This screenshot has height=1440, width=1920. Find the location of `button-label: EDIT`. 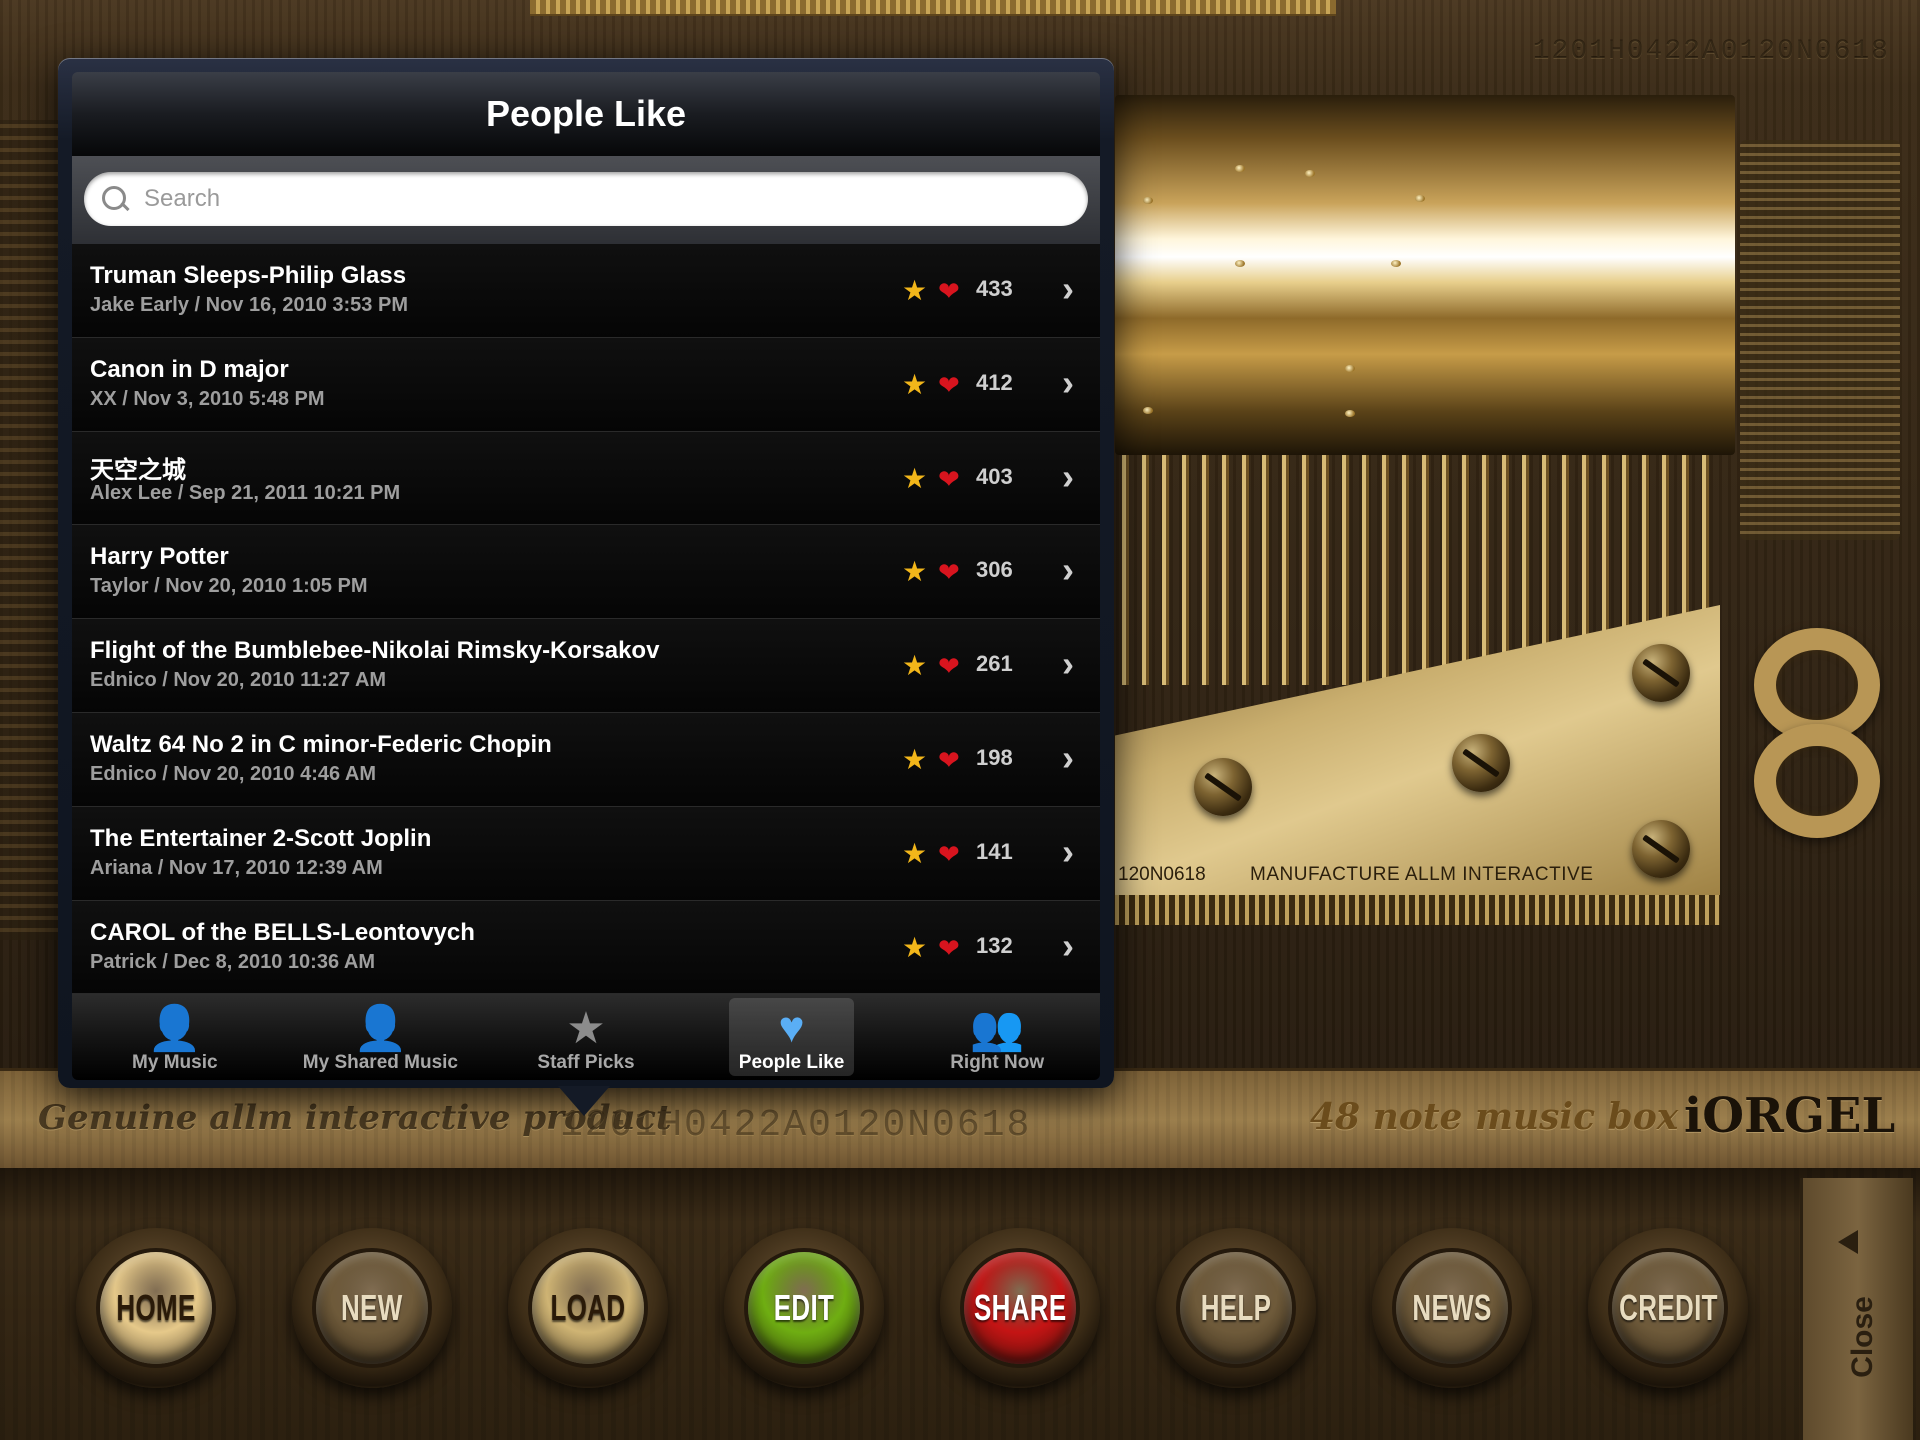

button-label: EDIT is located at coordinates (804, 1307).